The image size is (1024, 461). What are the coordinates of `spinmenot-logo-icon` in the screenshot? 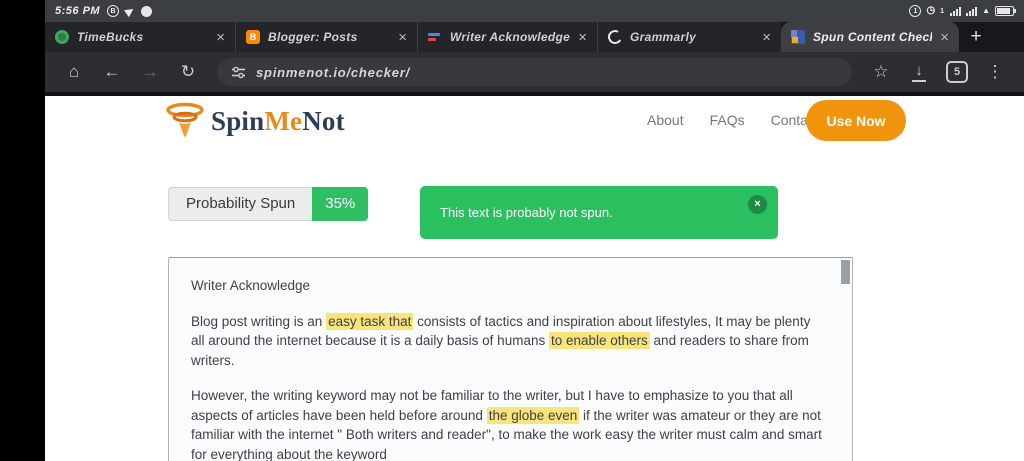 It's located at (185, 119).